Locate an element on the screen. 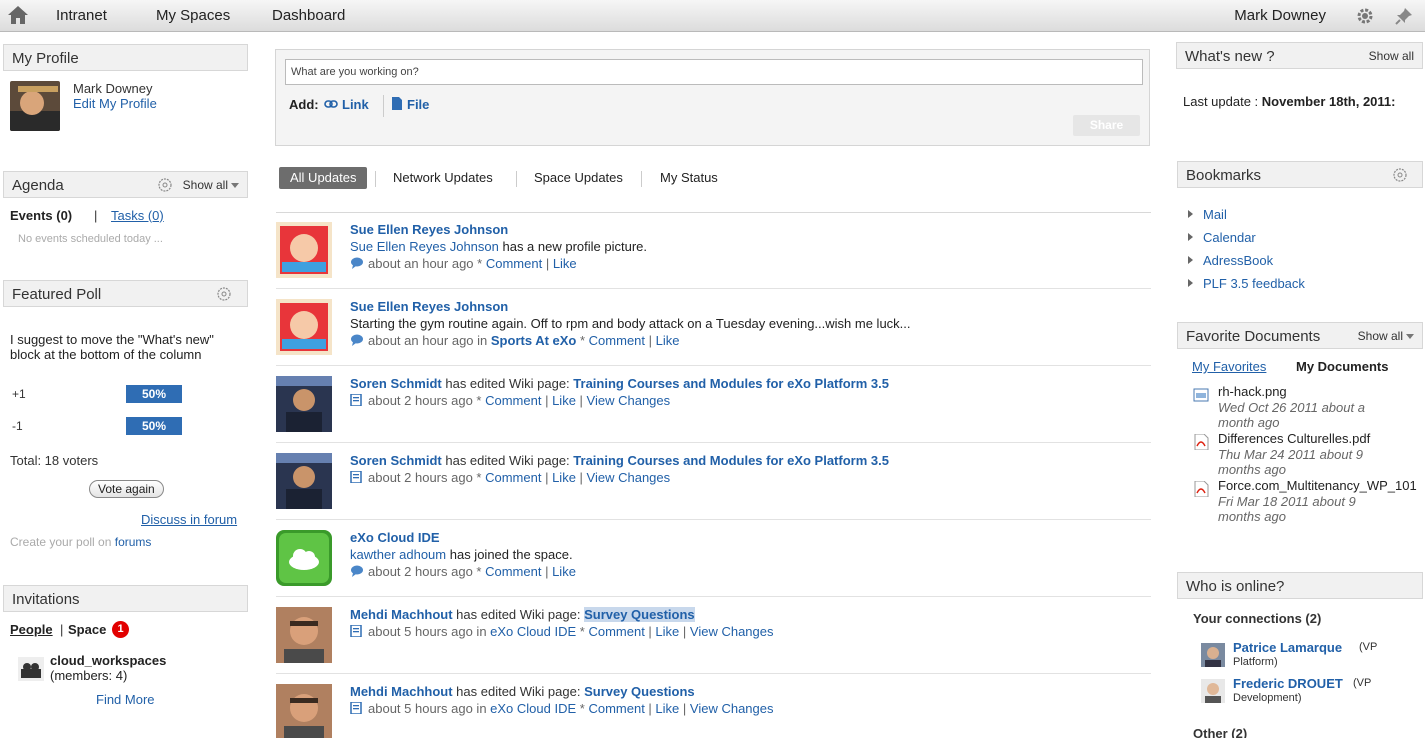 This screenshot has height=738, width=1425. tab-network-updates: Network Updates is located at coordinates (443, 178).